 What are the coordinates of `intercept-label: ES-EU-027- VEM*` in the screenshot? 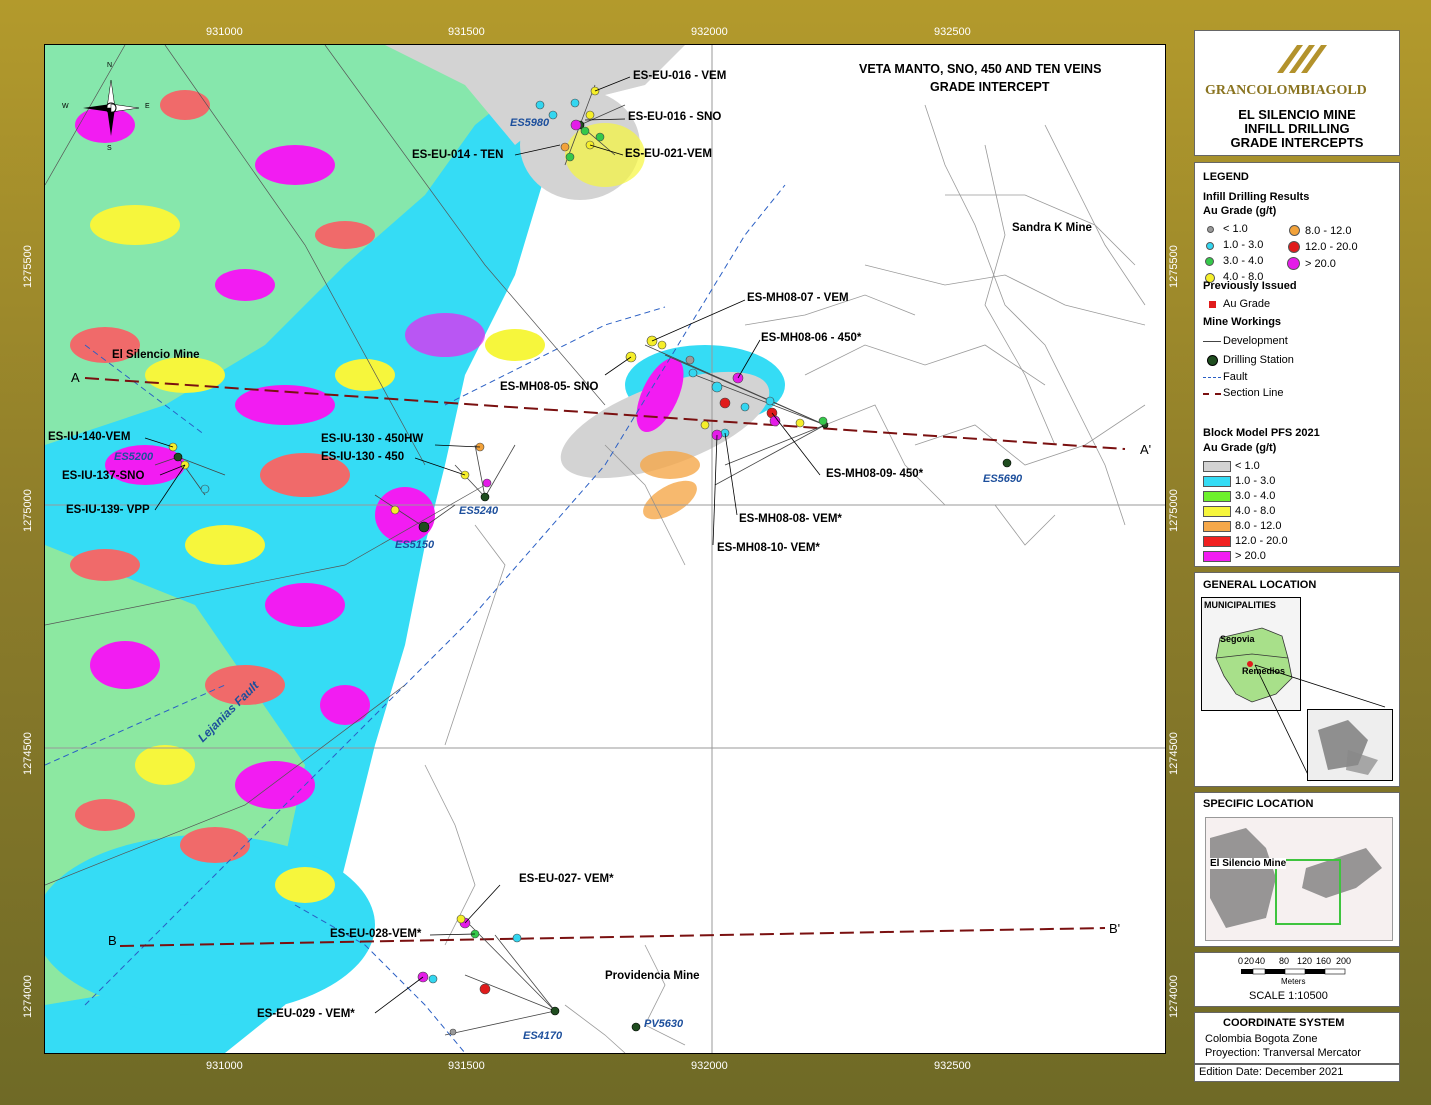 It's located at (566, 879).